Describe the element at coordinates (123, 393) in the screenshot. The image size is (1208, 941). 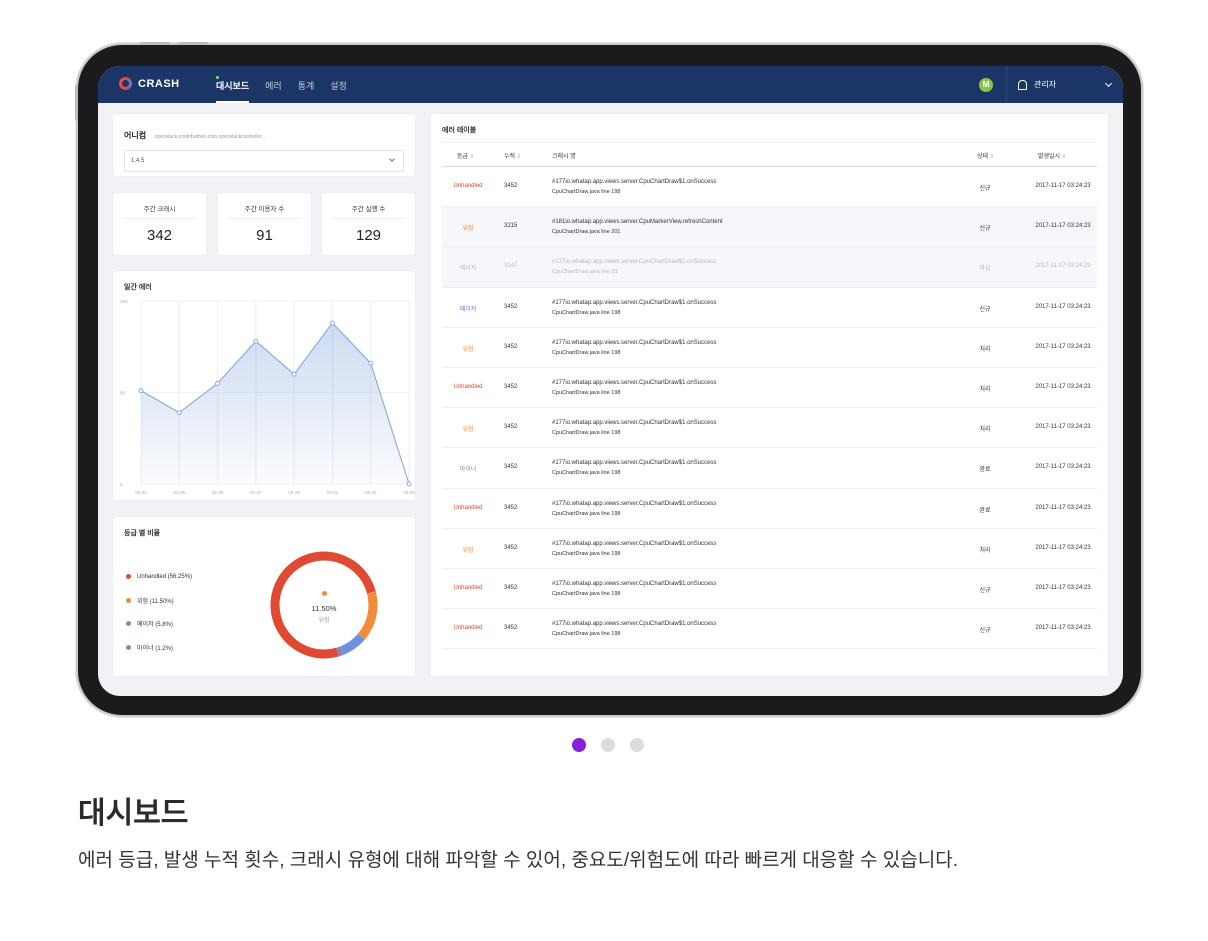
I see `y-tick-label: 50` at that location.